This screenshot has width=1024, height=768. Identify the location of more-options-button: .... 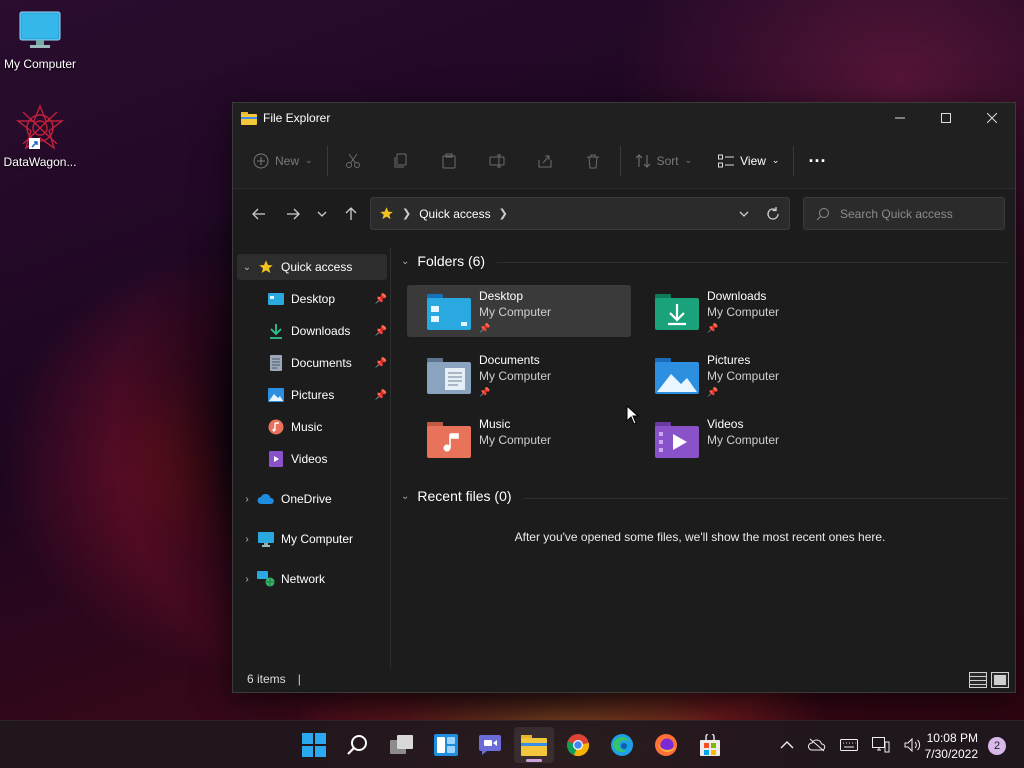
(817, 161).